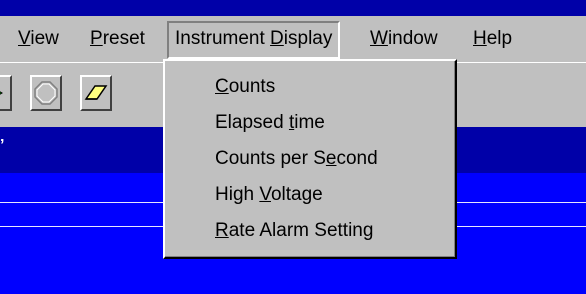  Describe the element at coordinates (293, 8) in the screenshot. I see `title-bar-strip` at that location.